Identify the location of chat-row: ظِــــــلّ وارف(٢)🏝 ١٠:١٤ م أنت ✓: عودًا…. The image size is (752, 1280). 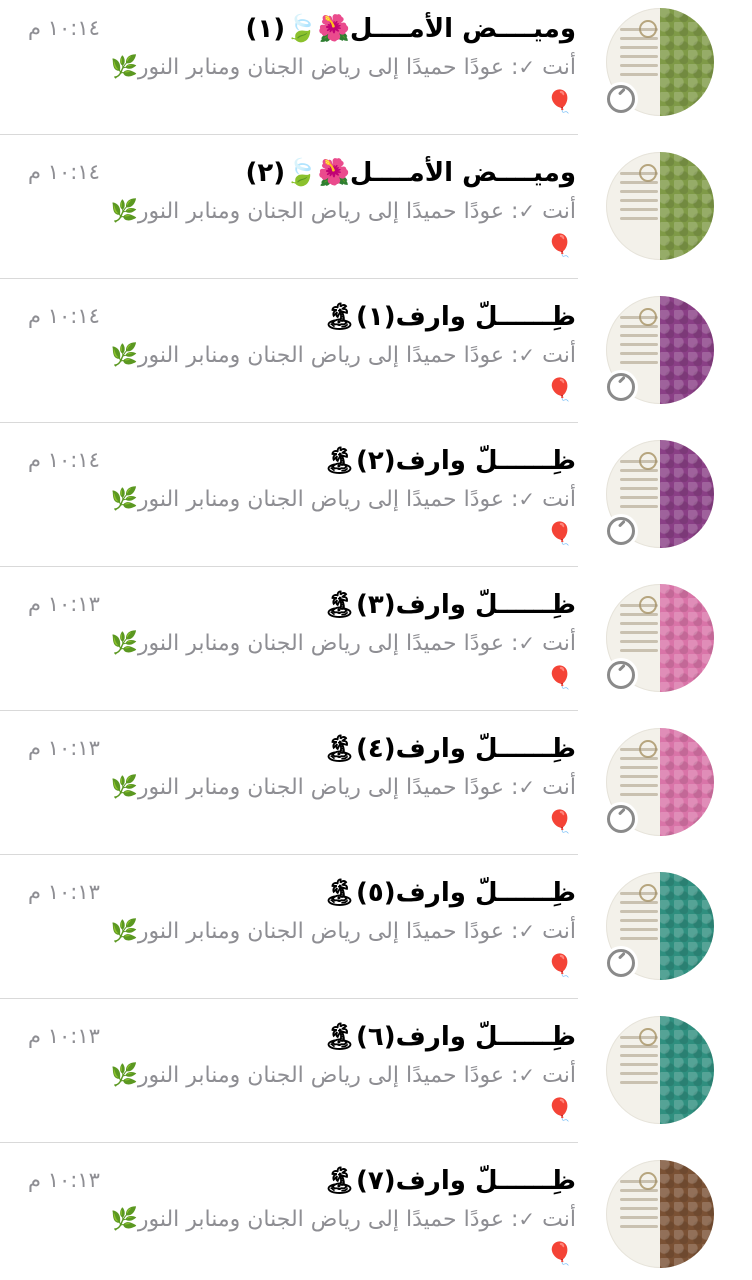
(376, 504).